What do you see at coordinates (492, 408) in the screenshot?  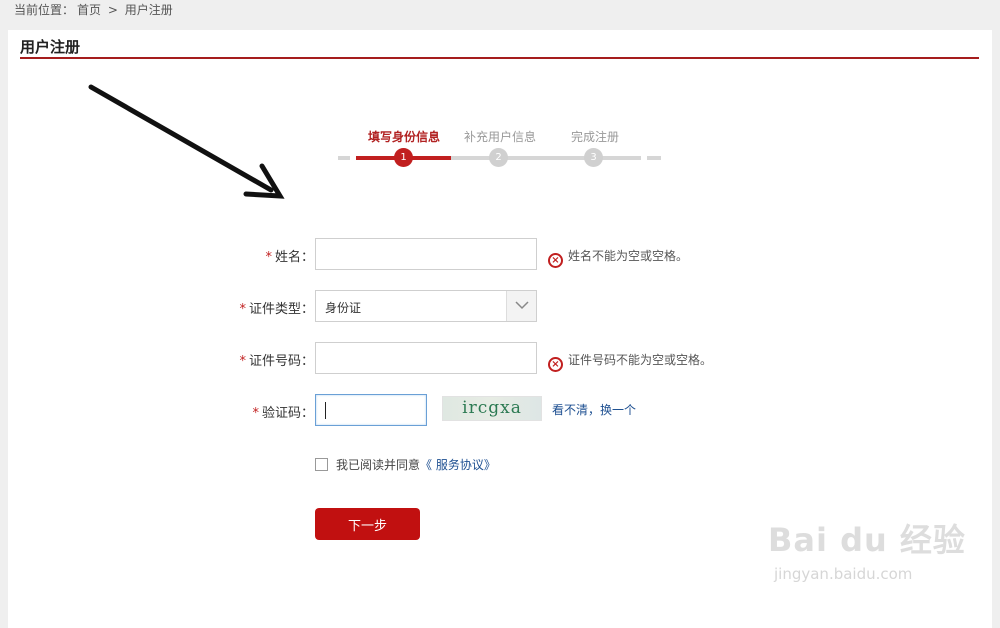 I see `captcha-image: ircgxa` at bounding box center [492, 408].